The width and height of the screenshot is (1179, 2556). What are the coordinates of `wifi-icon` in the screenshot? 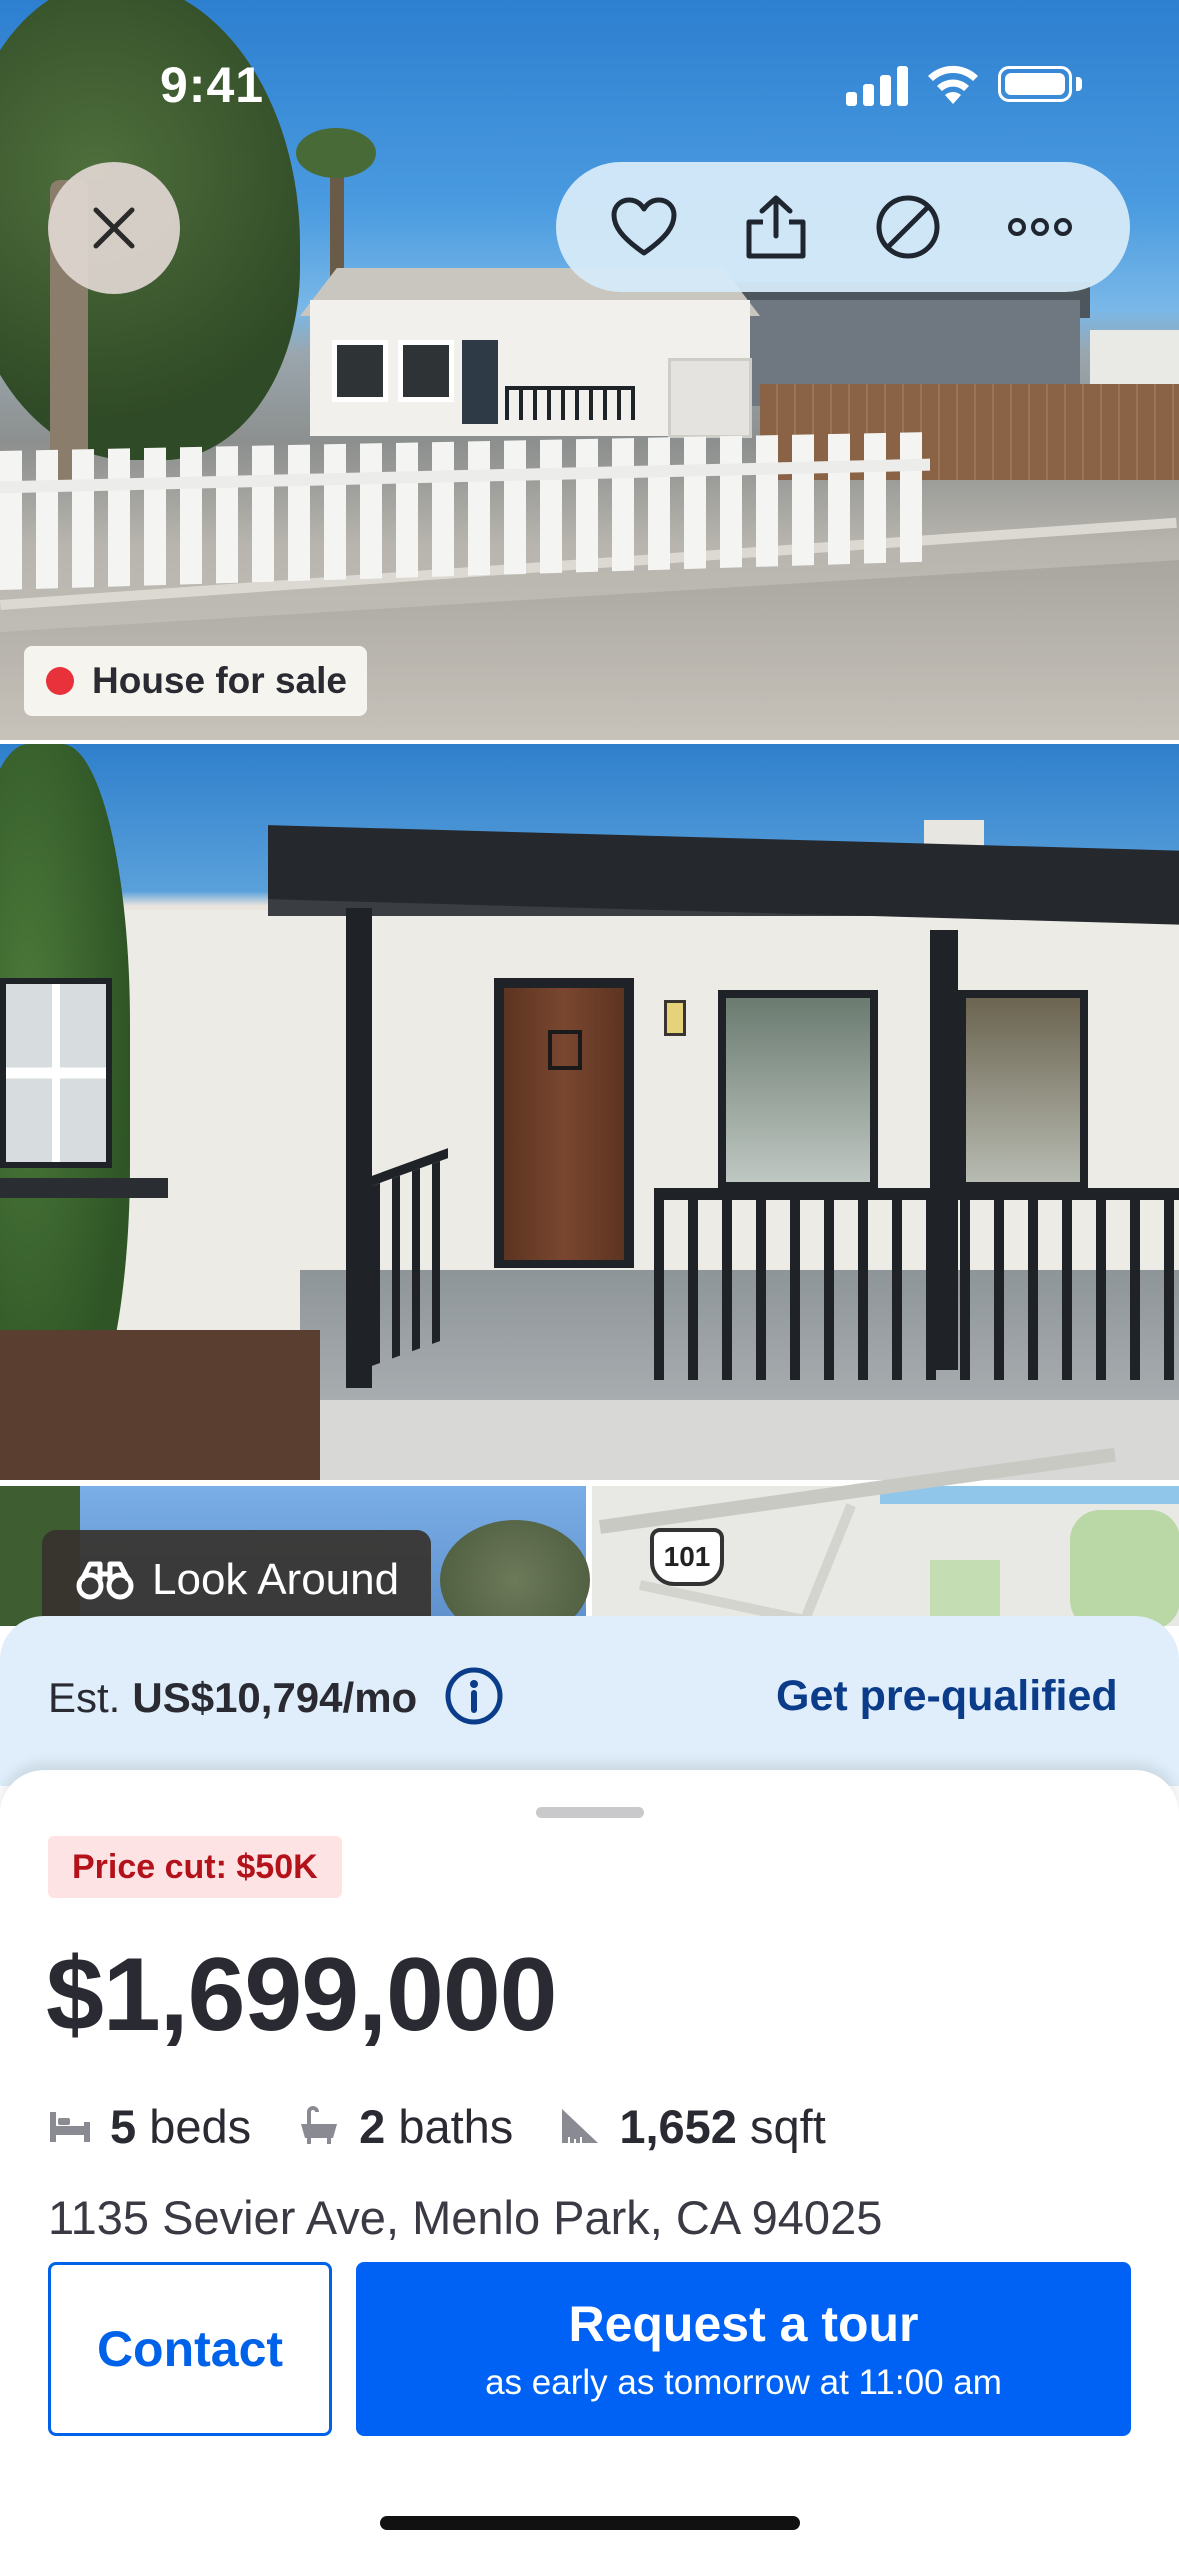 It's located at (953, 84).